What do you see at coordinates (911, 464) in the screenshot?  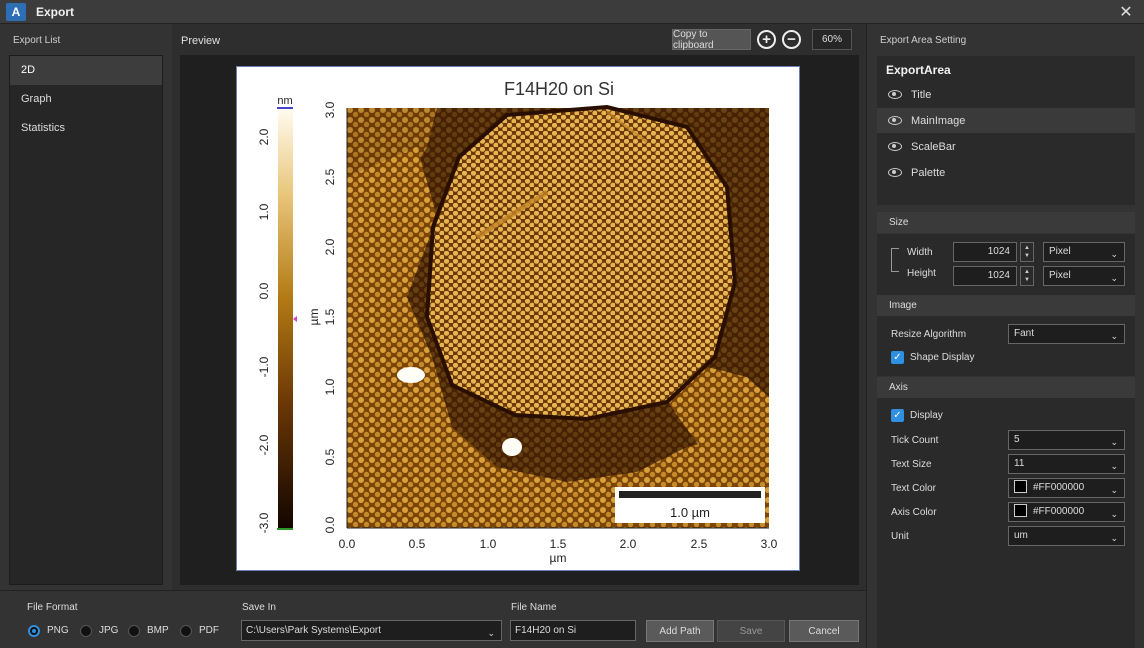 I see `text-size-label: Text Size` at bounding box center [911, 464].